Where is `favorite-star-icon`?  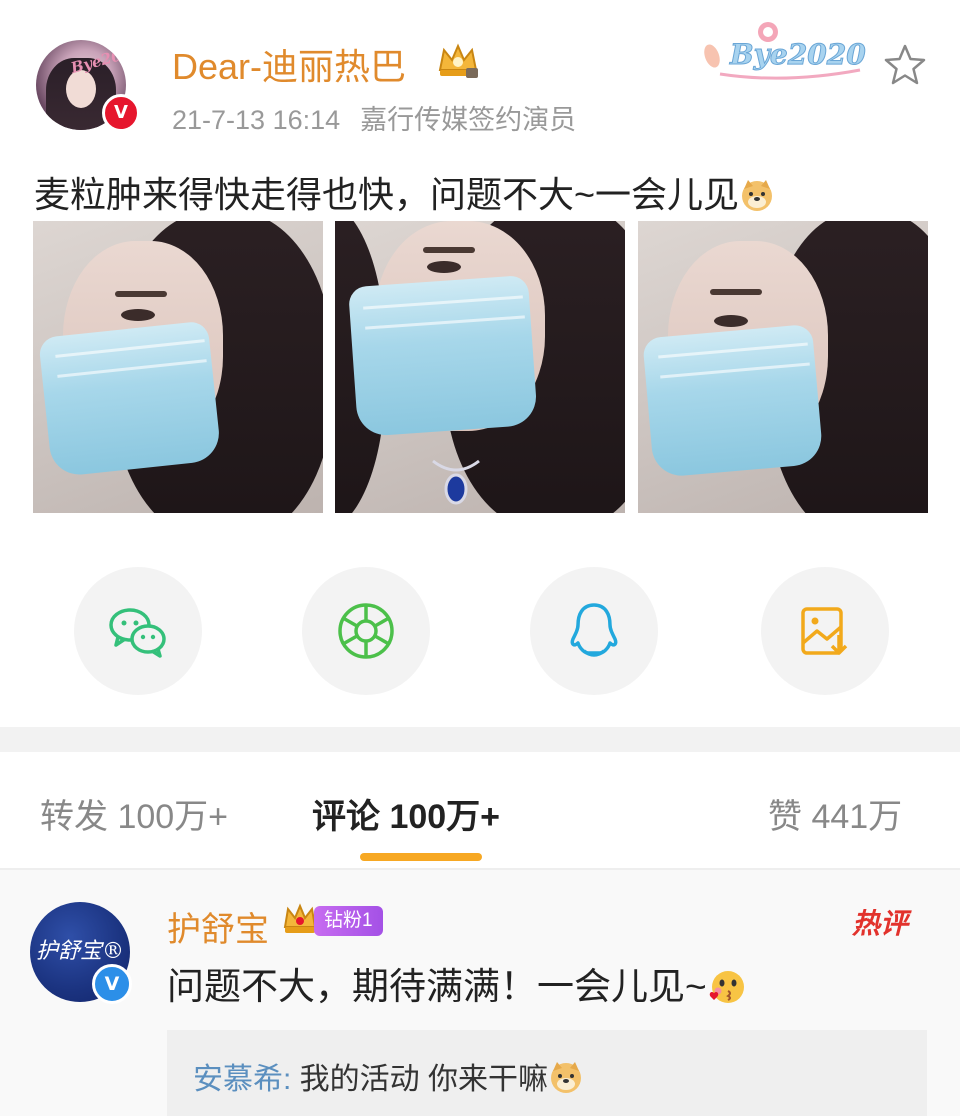
favorite-star-icon is located at coordinates (905, 65).